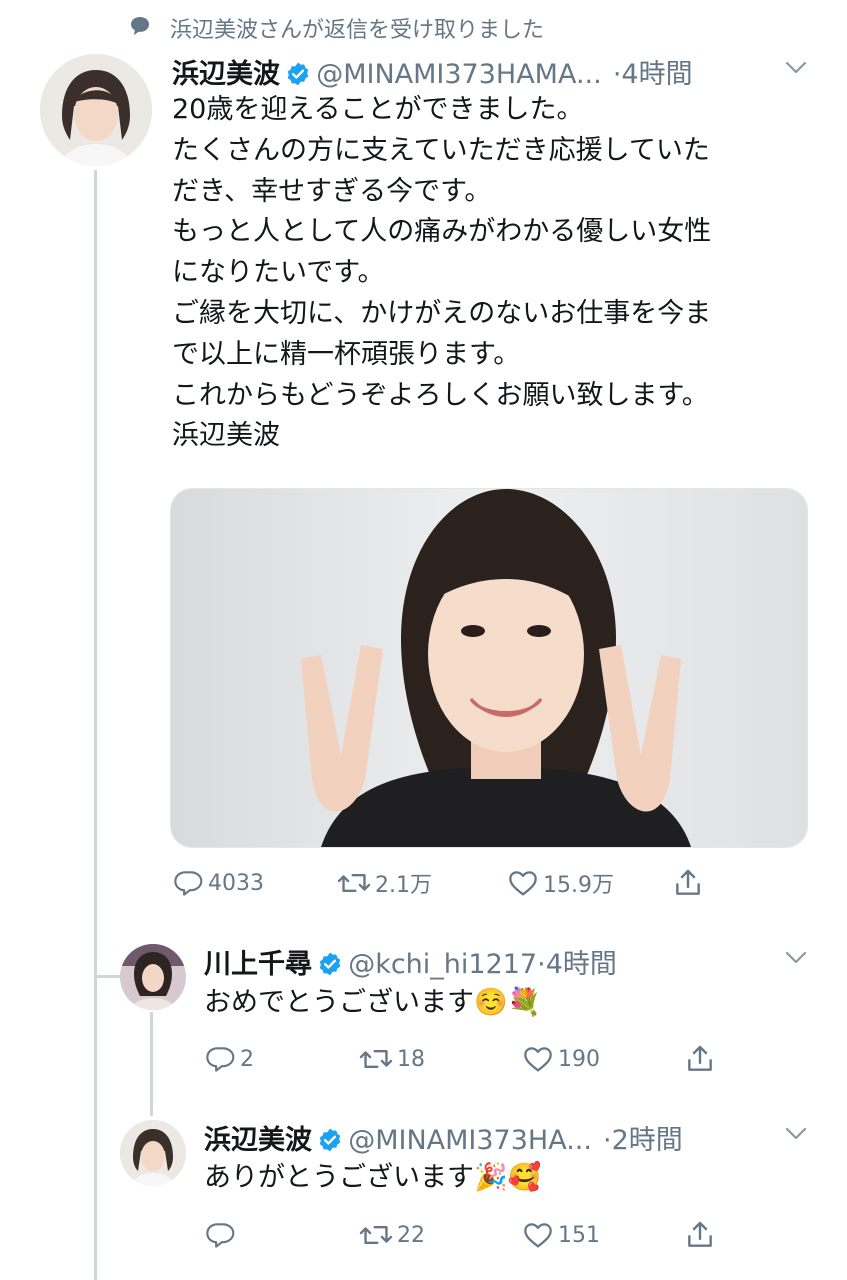 Image resolution: width=847 pixels, height=1280 pixels. I want to click on reply-text: おめでとうございます☺️💐, so click(373, 1002).